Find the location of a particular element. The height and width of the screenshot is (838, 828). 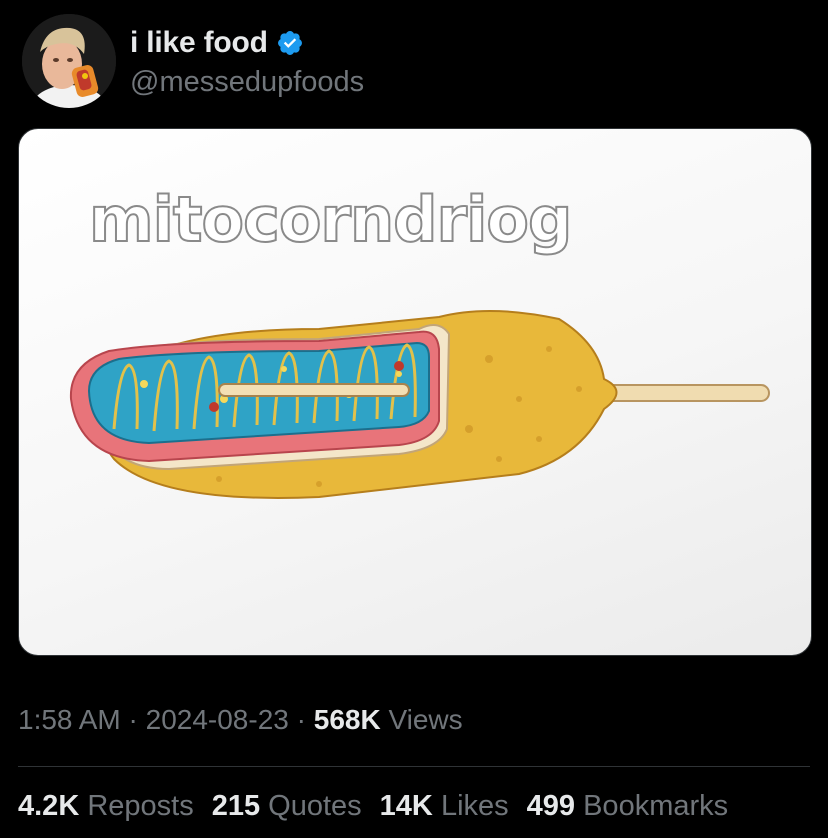

divider is located at coordinates (414, 766).